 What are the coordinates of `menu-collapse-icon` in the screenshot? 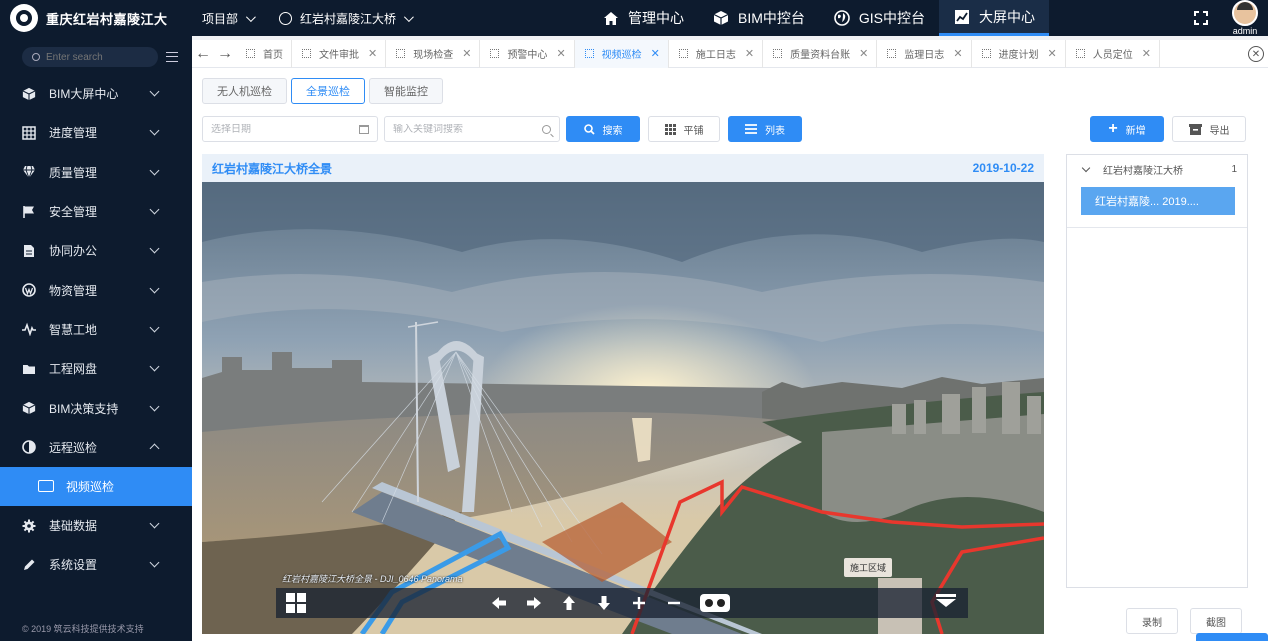 It's located at (172, 57).